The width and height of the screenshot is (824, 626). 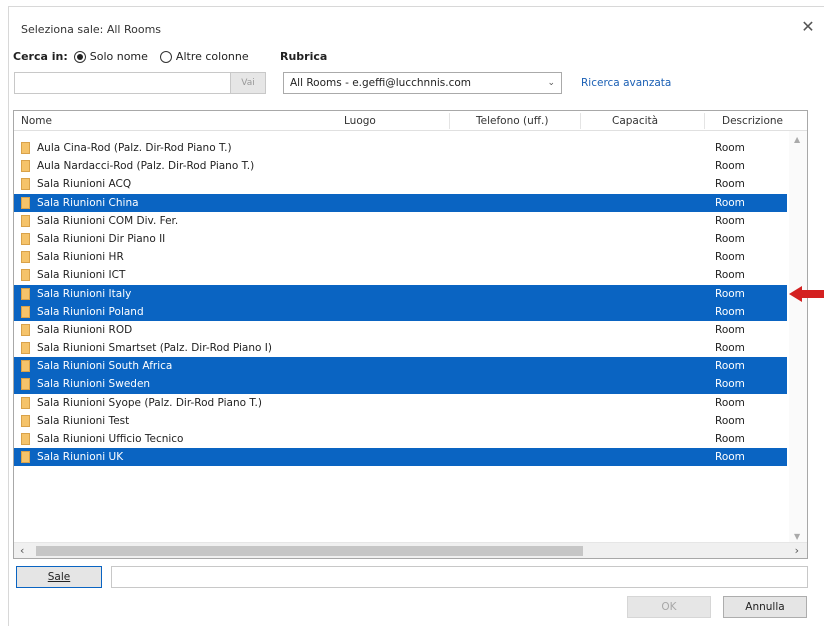 I want to click on horizontal-scrollbar: ‹ ›, so click(x=410, y=550).